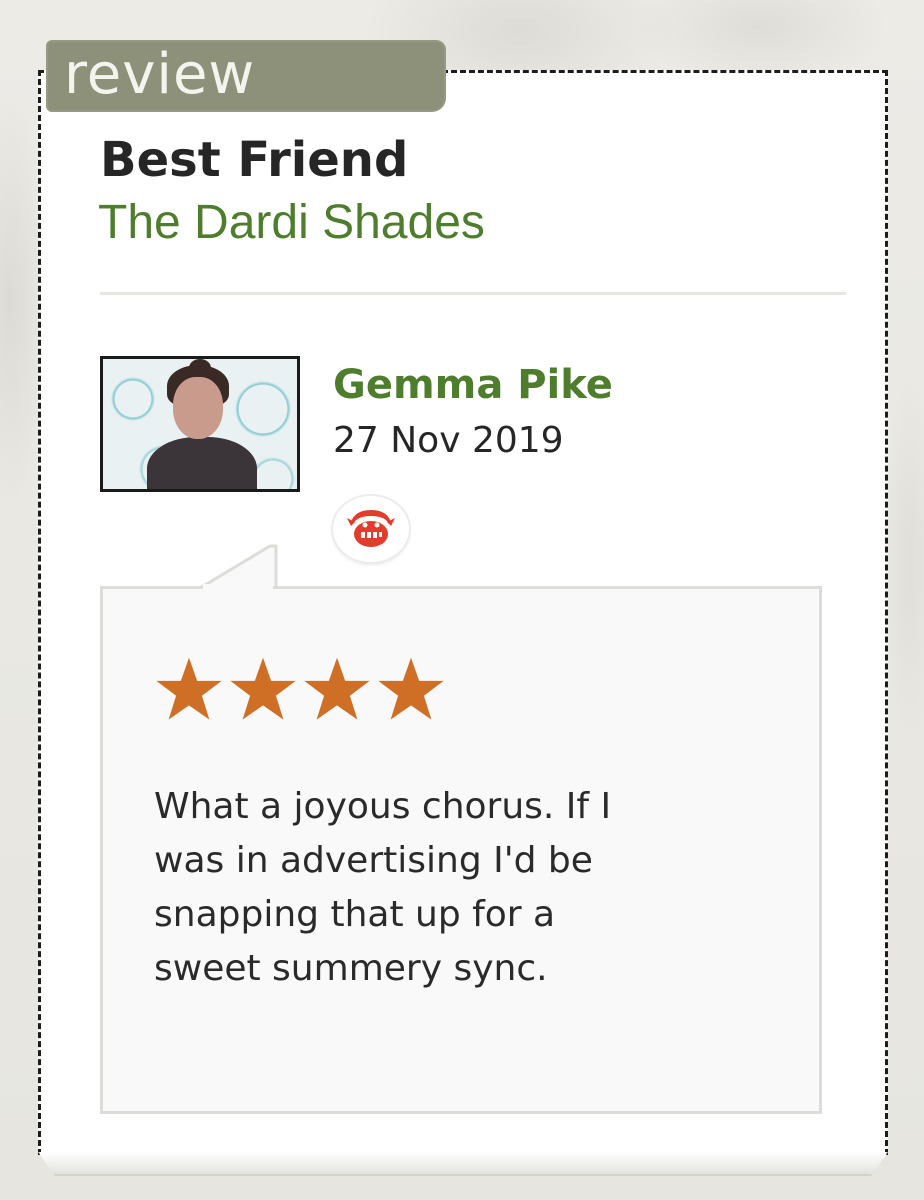 Image resolution: width=924 pixels, height=1200 pixels. What do you see at coordinates (300, 689) in the screenshot?
I see `star-rating` at bounding box center [300, 689].